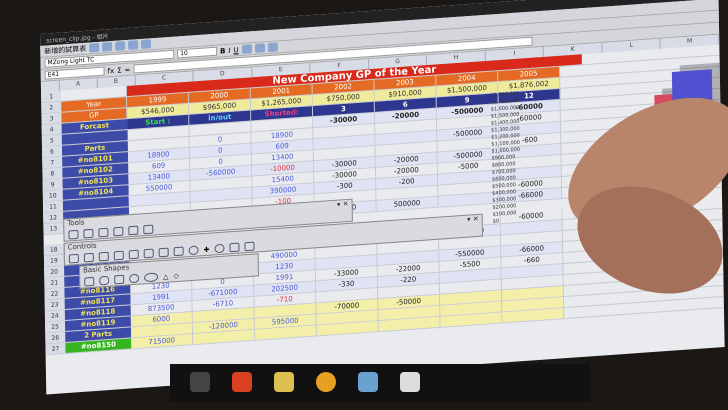  I want to click on ring-icon, so click(219, 248).